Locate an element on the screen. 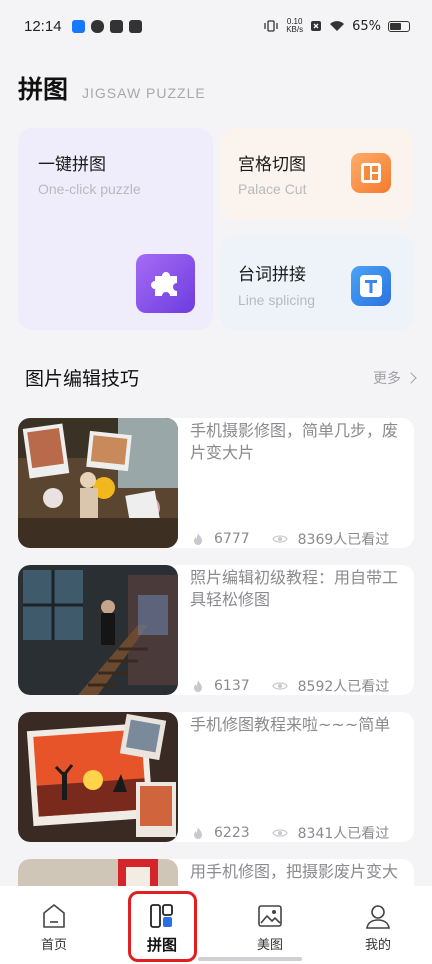 The image size is (432, 964). app-icon is located at coordinates (97, 26).